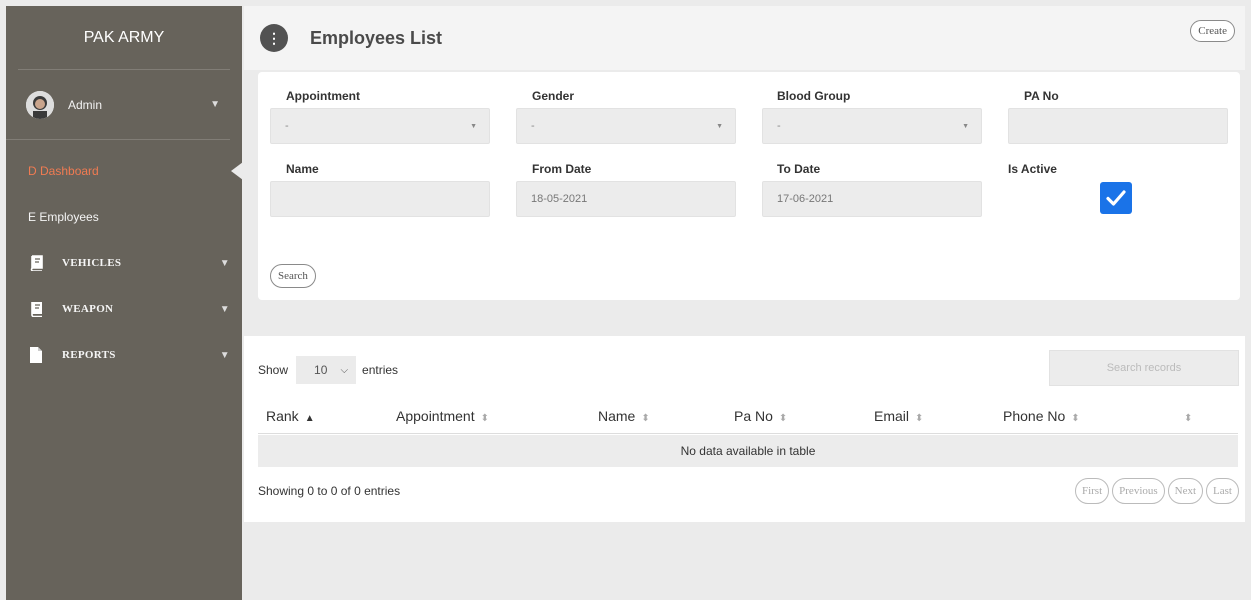 The height and width of the screenshot is (600, 1251). I want to click on sidebar-item-label: REPORTS, so click(89, 355).